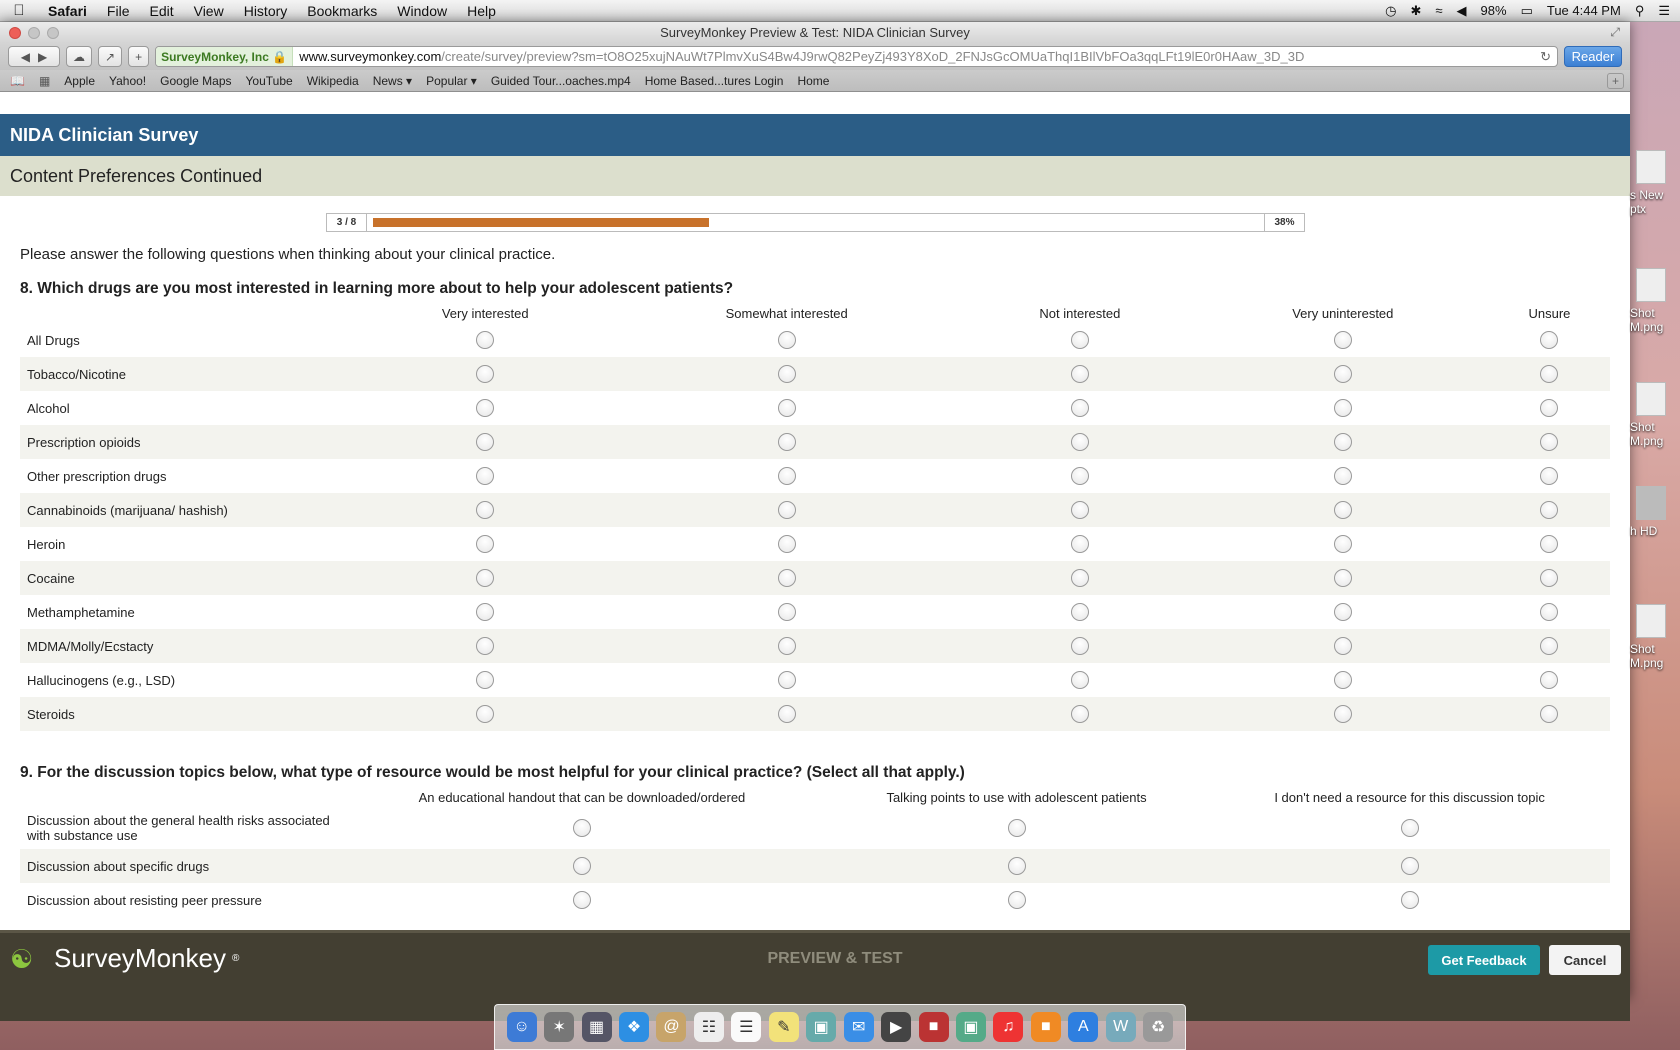 This screenshot has height=1050, width=1680. Describe the element at coordinates (1655, 183) in the screenshot. I see `desktop-file-pptx: s New ptx` at that location.